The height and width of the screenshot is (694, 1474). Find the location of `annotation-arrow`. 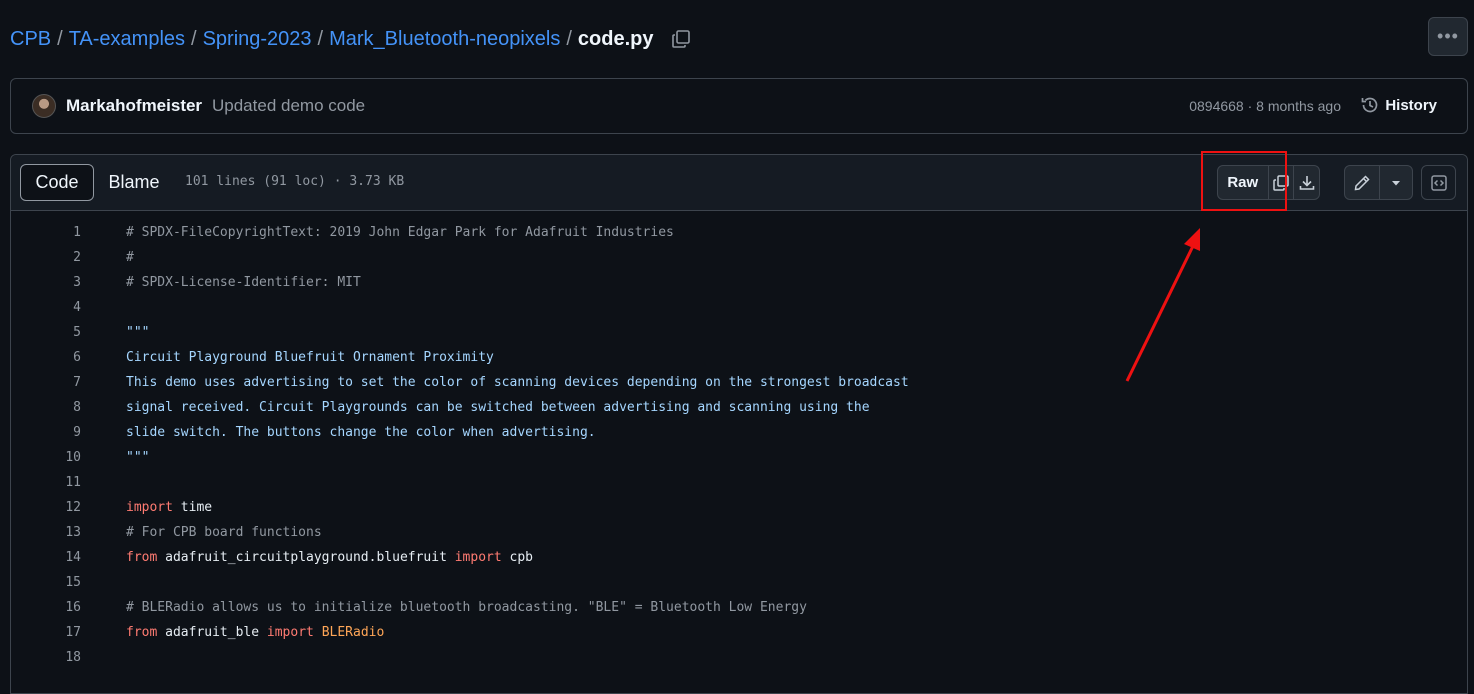

annotation-arrow is located at coordinates (1162, 305).